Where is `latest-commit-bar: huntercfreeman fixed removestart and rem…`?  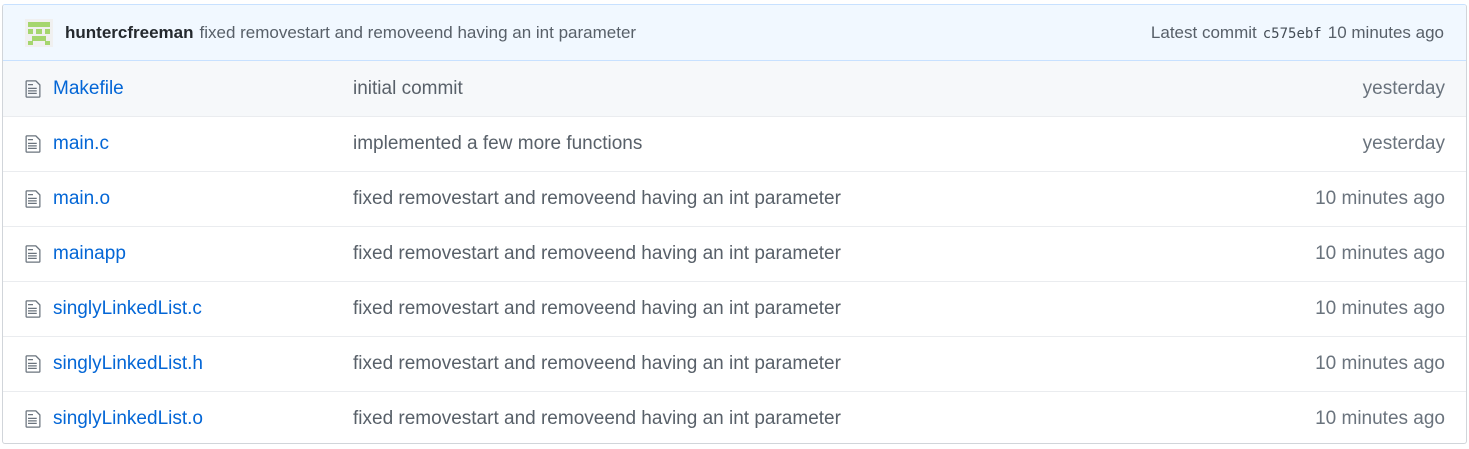
latest-commit-bar: huntercfreeman fixed removestart and rem… is located at coordinates (734, 33).